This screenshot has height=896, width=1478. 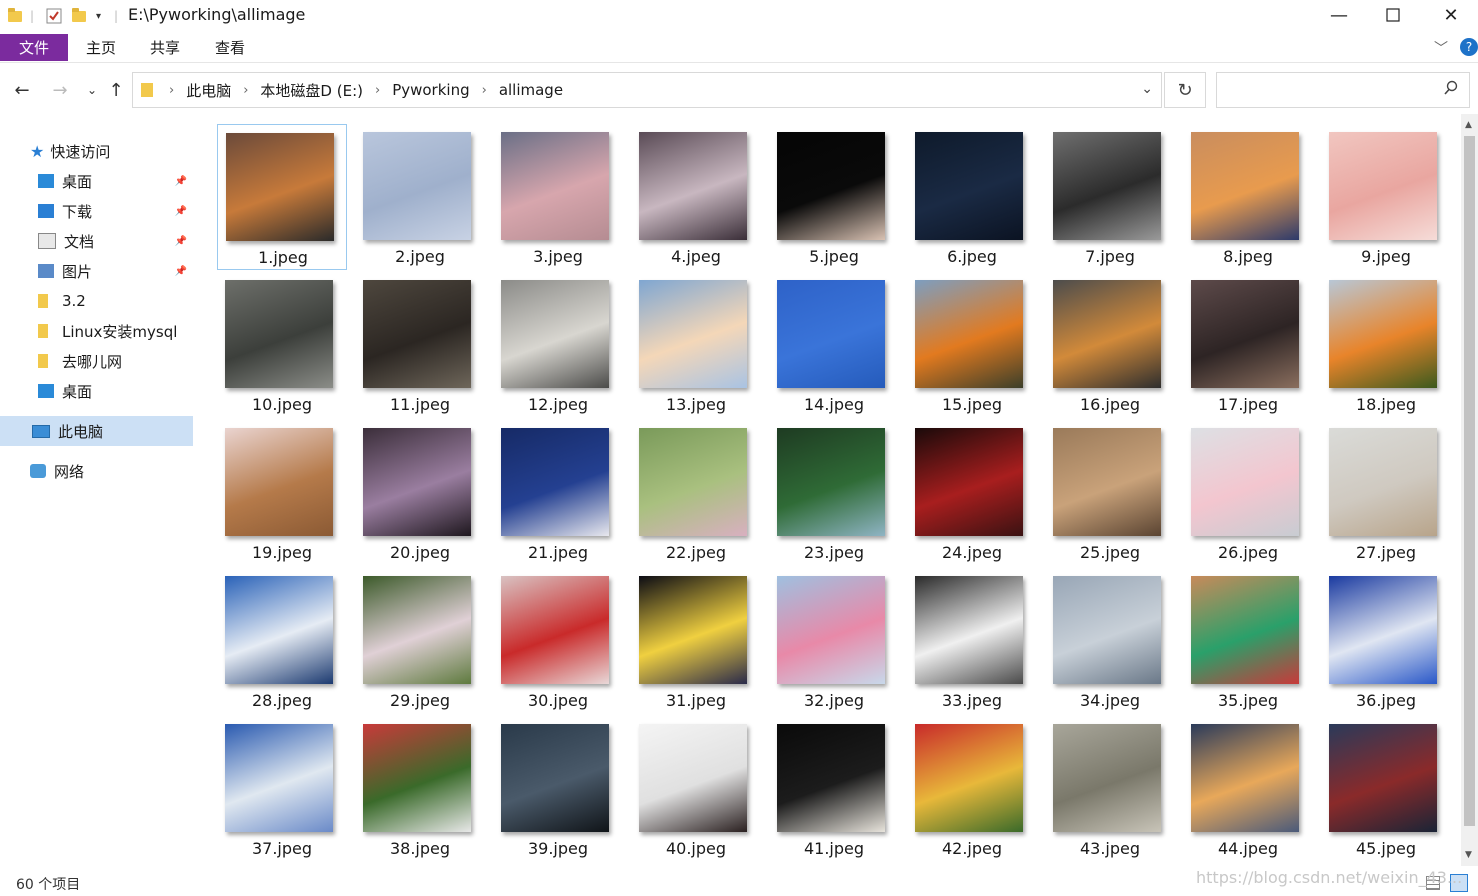 I want to click on file-item: 4.jpeg, so click(x=696, y=197).